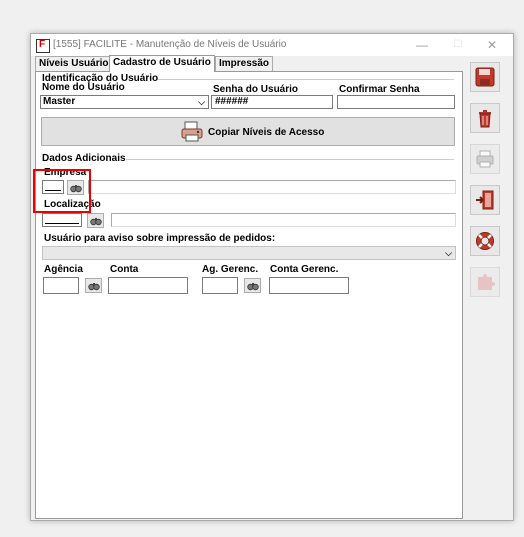 The image size is (524, 537). I want to click on tab-niveis-usuario: Níveis Usuário, so click(74, 63).